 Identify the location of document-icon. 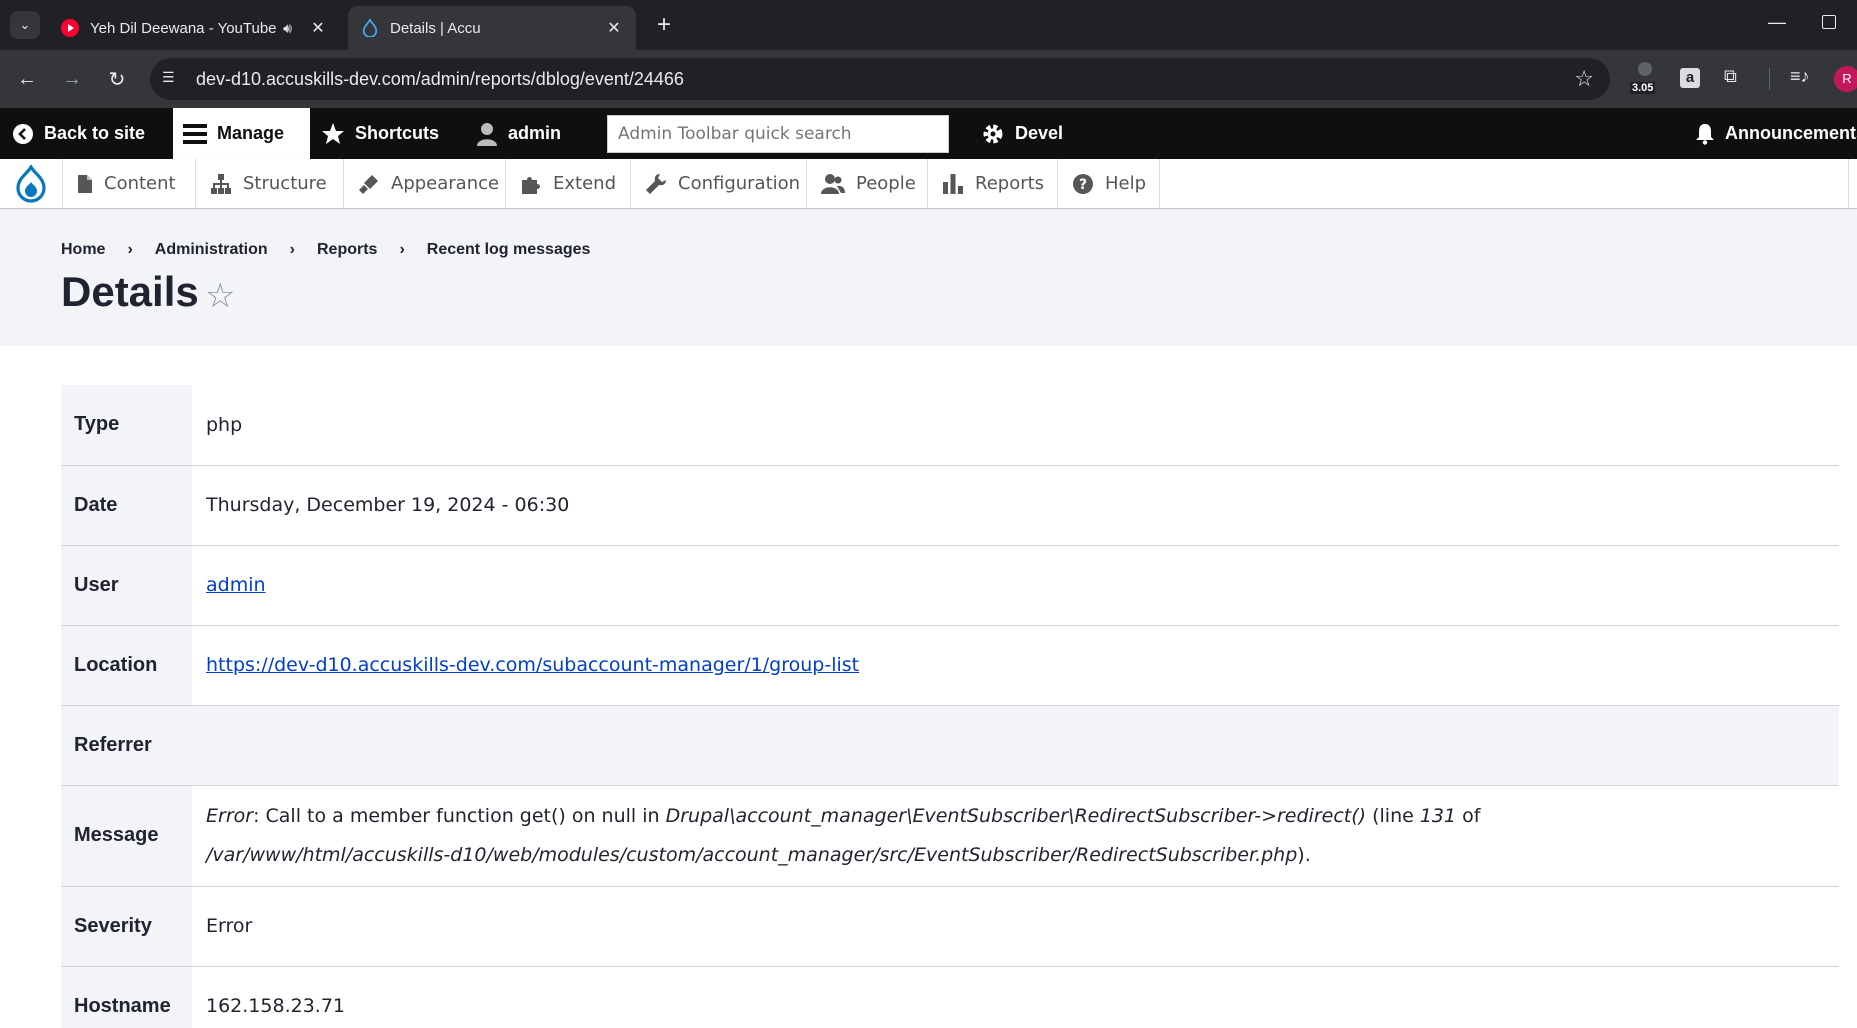
(85, 184).